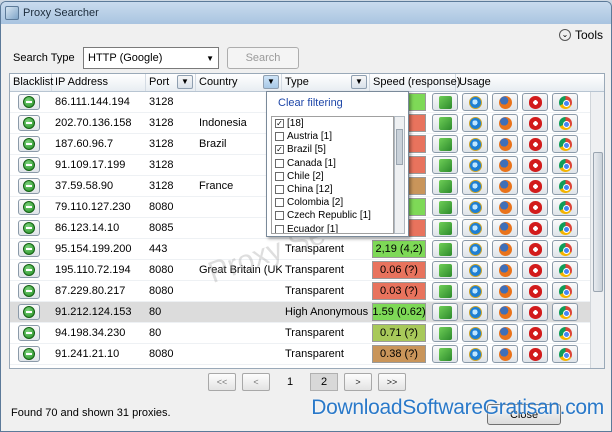 Image resolution: width=612 pixels, height=432 pixels. I want to click on table-scrollbar, so click(597, 230).